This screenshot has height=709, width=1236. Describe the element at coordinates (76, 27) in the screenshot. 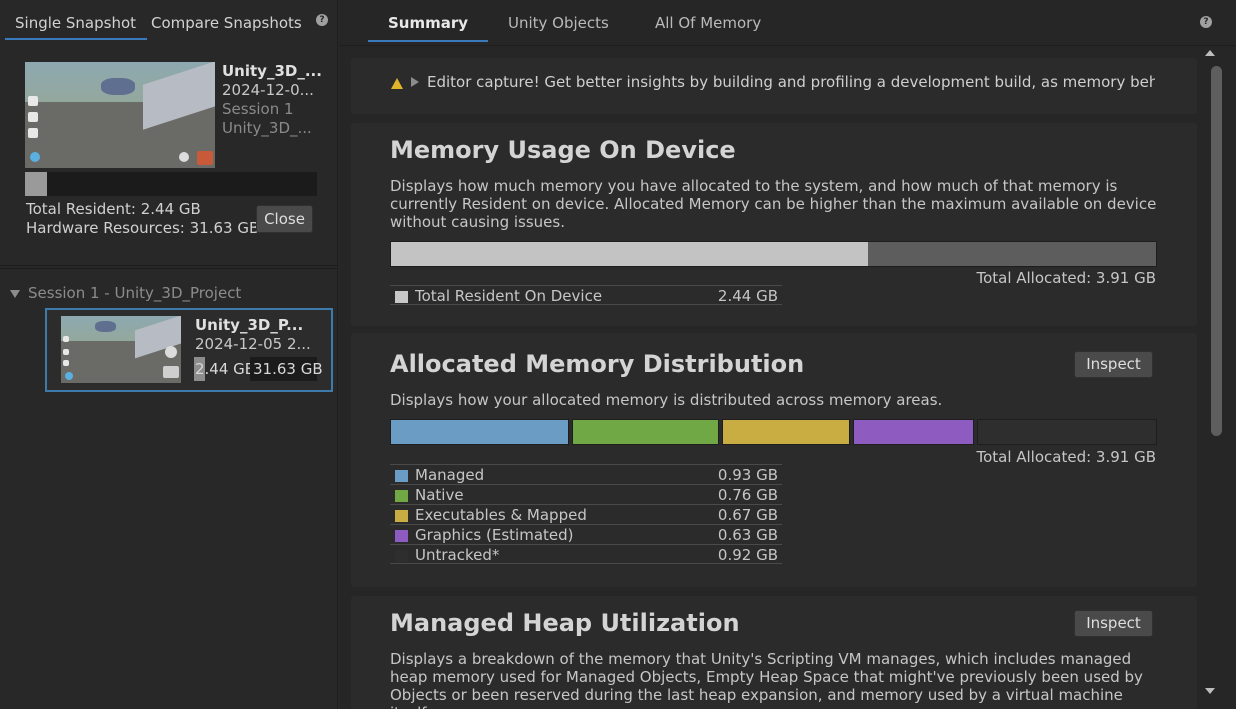

I see `tab-single-snapshot: Single Snapshot` at that location.